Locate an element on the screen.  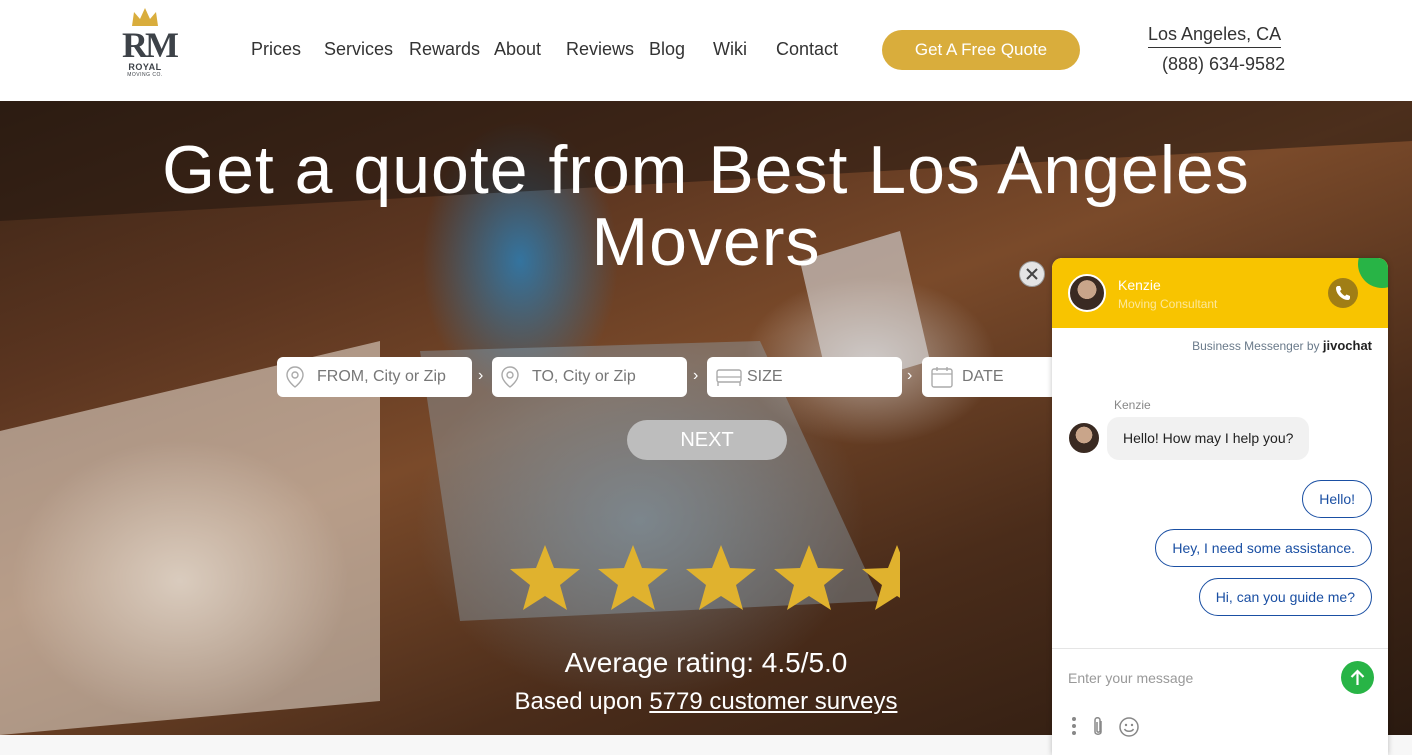
bed-icon is located at coordinates (729, 377).